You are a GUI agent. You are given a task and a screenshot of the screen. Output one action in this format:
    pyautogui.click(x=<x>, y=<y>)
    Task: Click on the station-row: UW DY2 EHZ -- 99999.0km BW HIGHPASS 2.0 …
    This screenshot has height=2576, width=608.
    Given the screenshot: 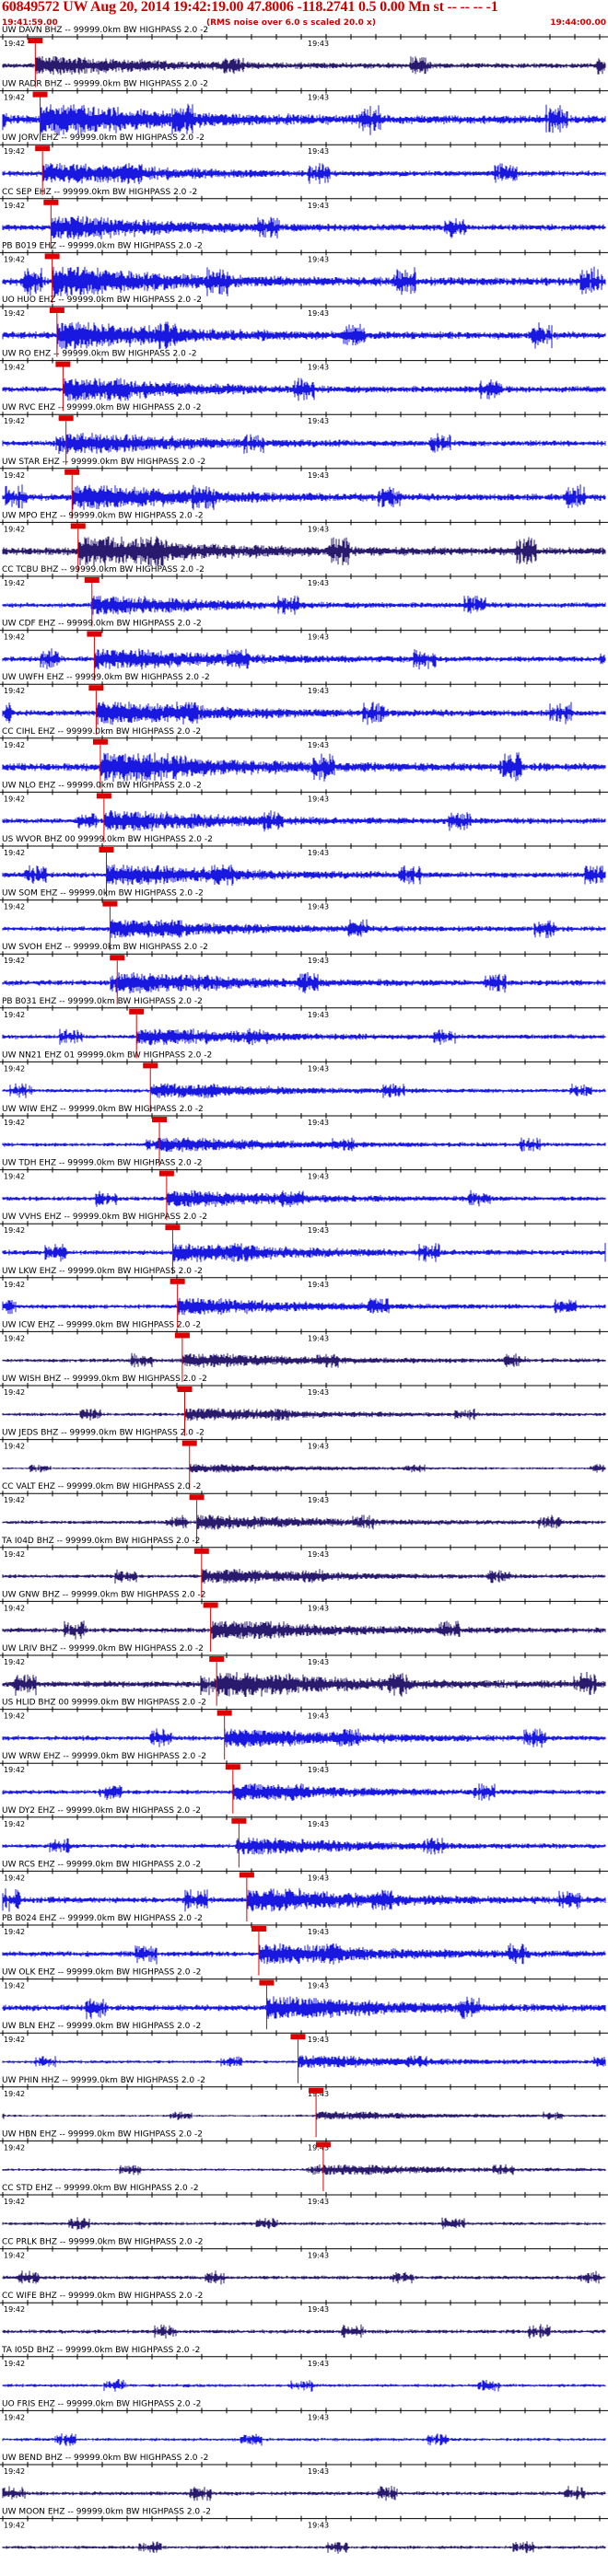 What is the action you would take?
    pyautogui.click(x=304, y=1837)
    